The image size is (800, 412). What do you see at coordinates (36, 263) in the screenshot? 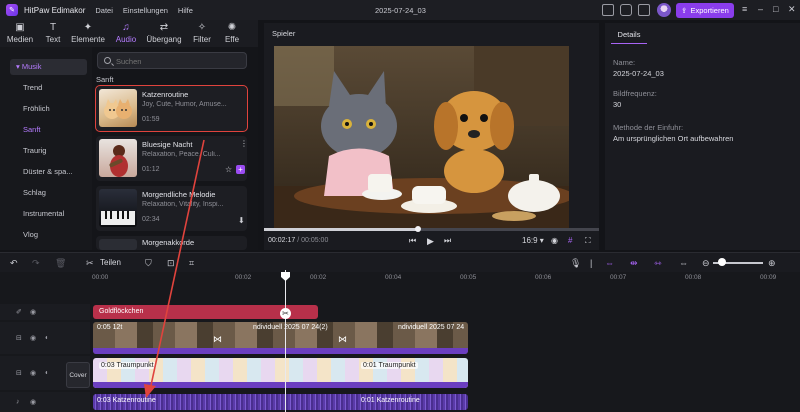
I see `redo-icon: ↷` at bounding box center [36, 263].